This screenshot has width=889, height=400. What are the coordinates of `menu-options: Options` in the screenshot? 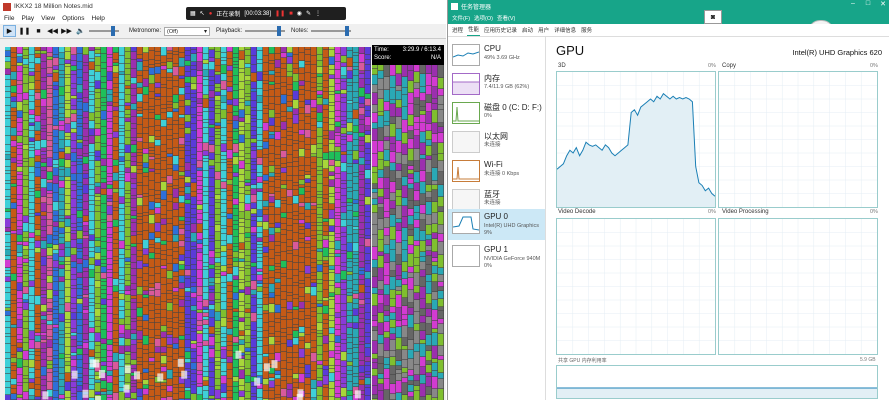 It's located at (73, 18).